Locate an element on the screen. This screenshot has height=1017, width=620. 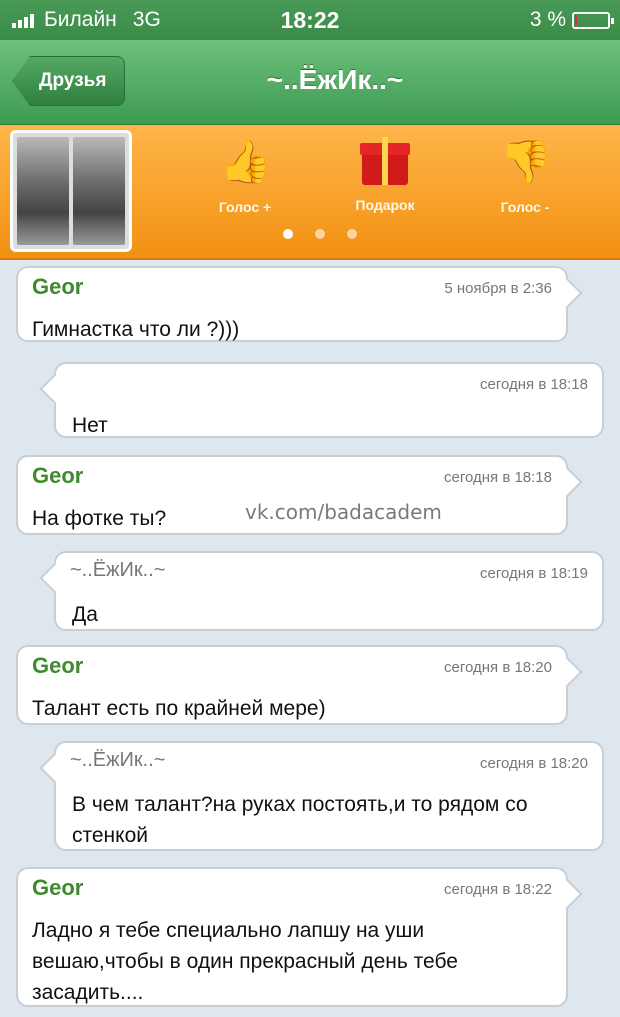
status-bar: Билайн 3G 18:22 3 % is located at coordinates (310, 20).